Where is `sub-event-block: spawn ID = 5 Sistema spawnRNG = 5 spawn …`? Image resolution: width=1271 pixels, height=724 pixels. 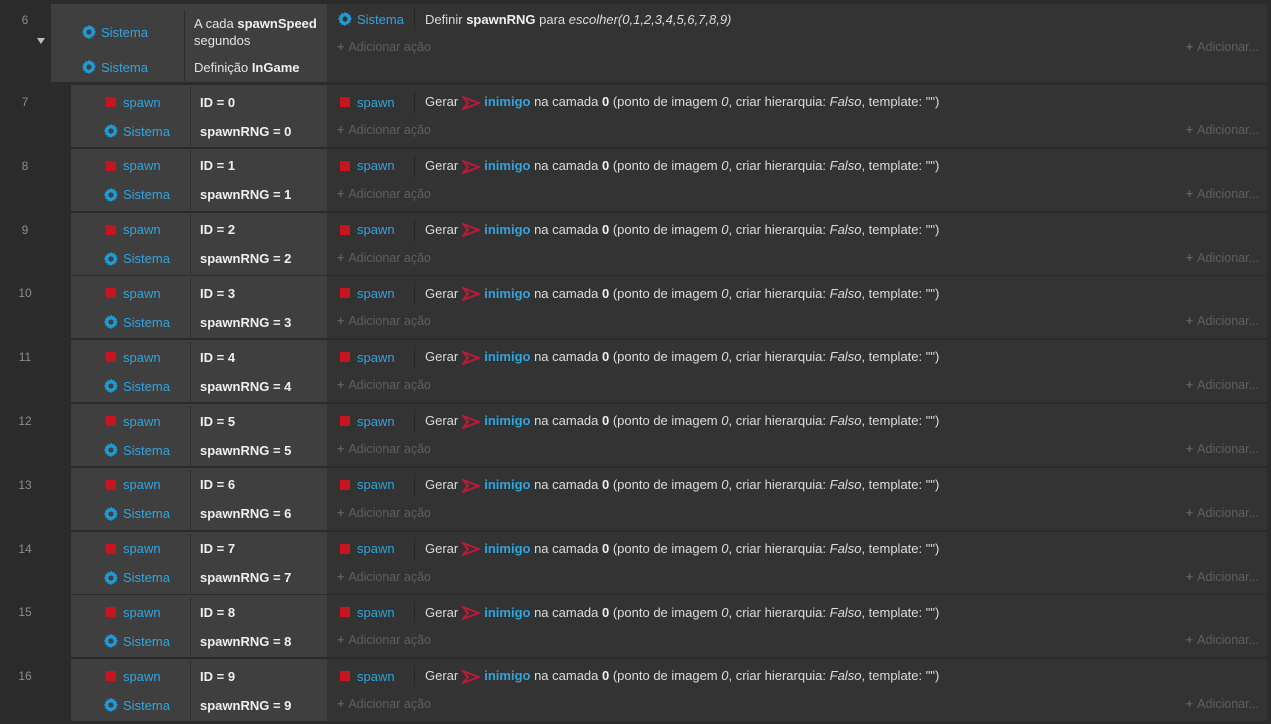 sub-event-block: spawn ID = 5 Sistema spawnRNG = 5 spawn … is located at coordinates (669, 435).